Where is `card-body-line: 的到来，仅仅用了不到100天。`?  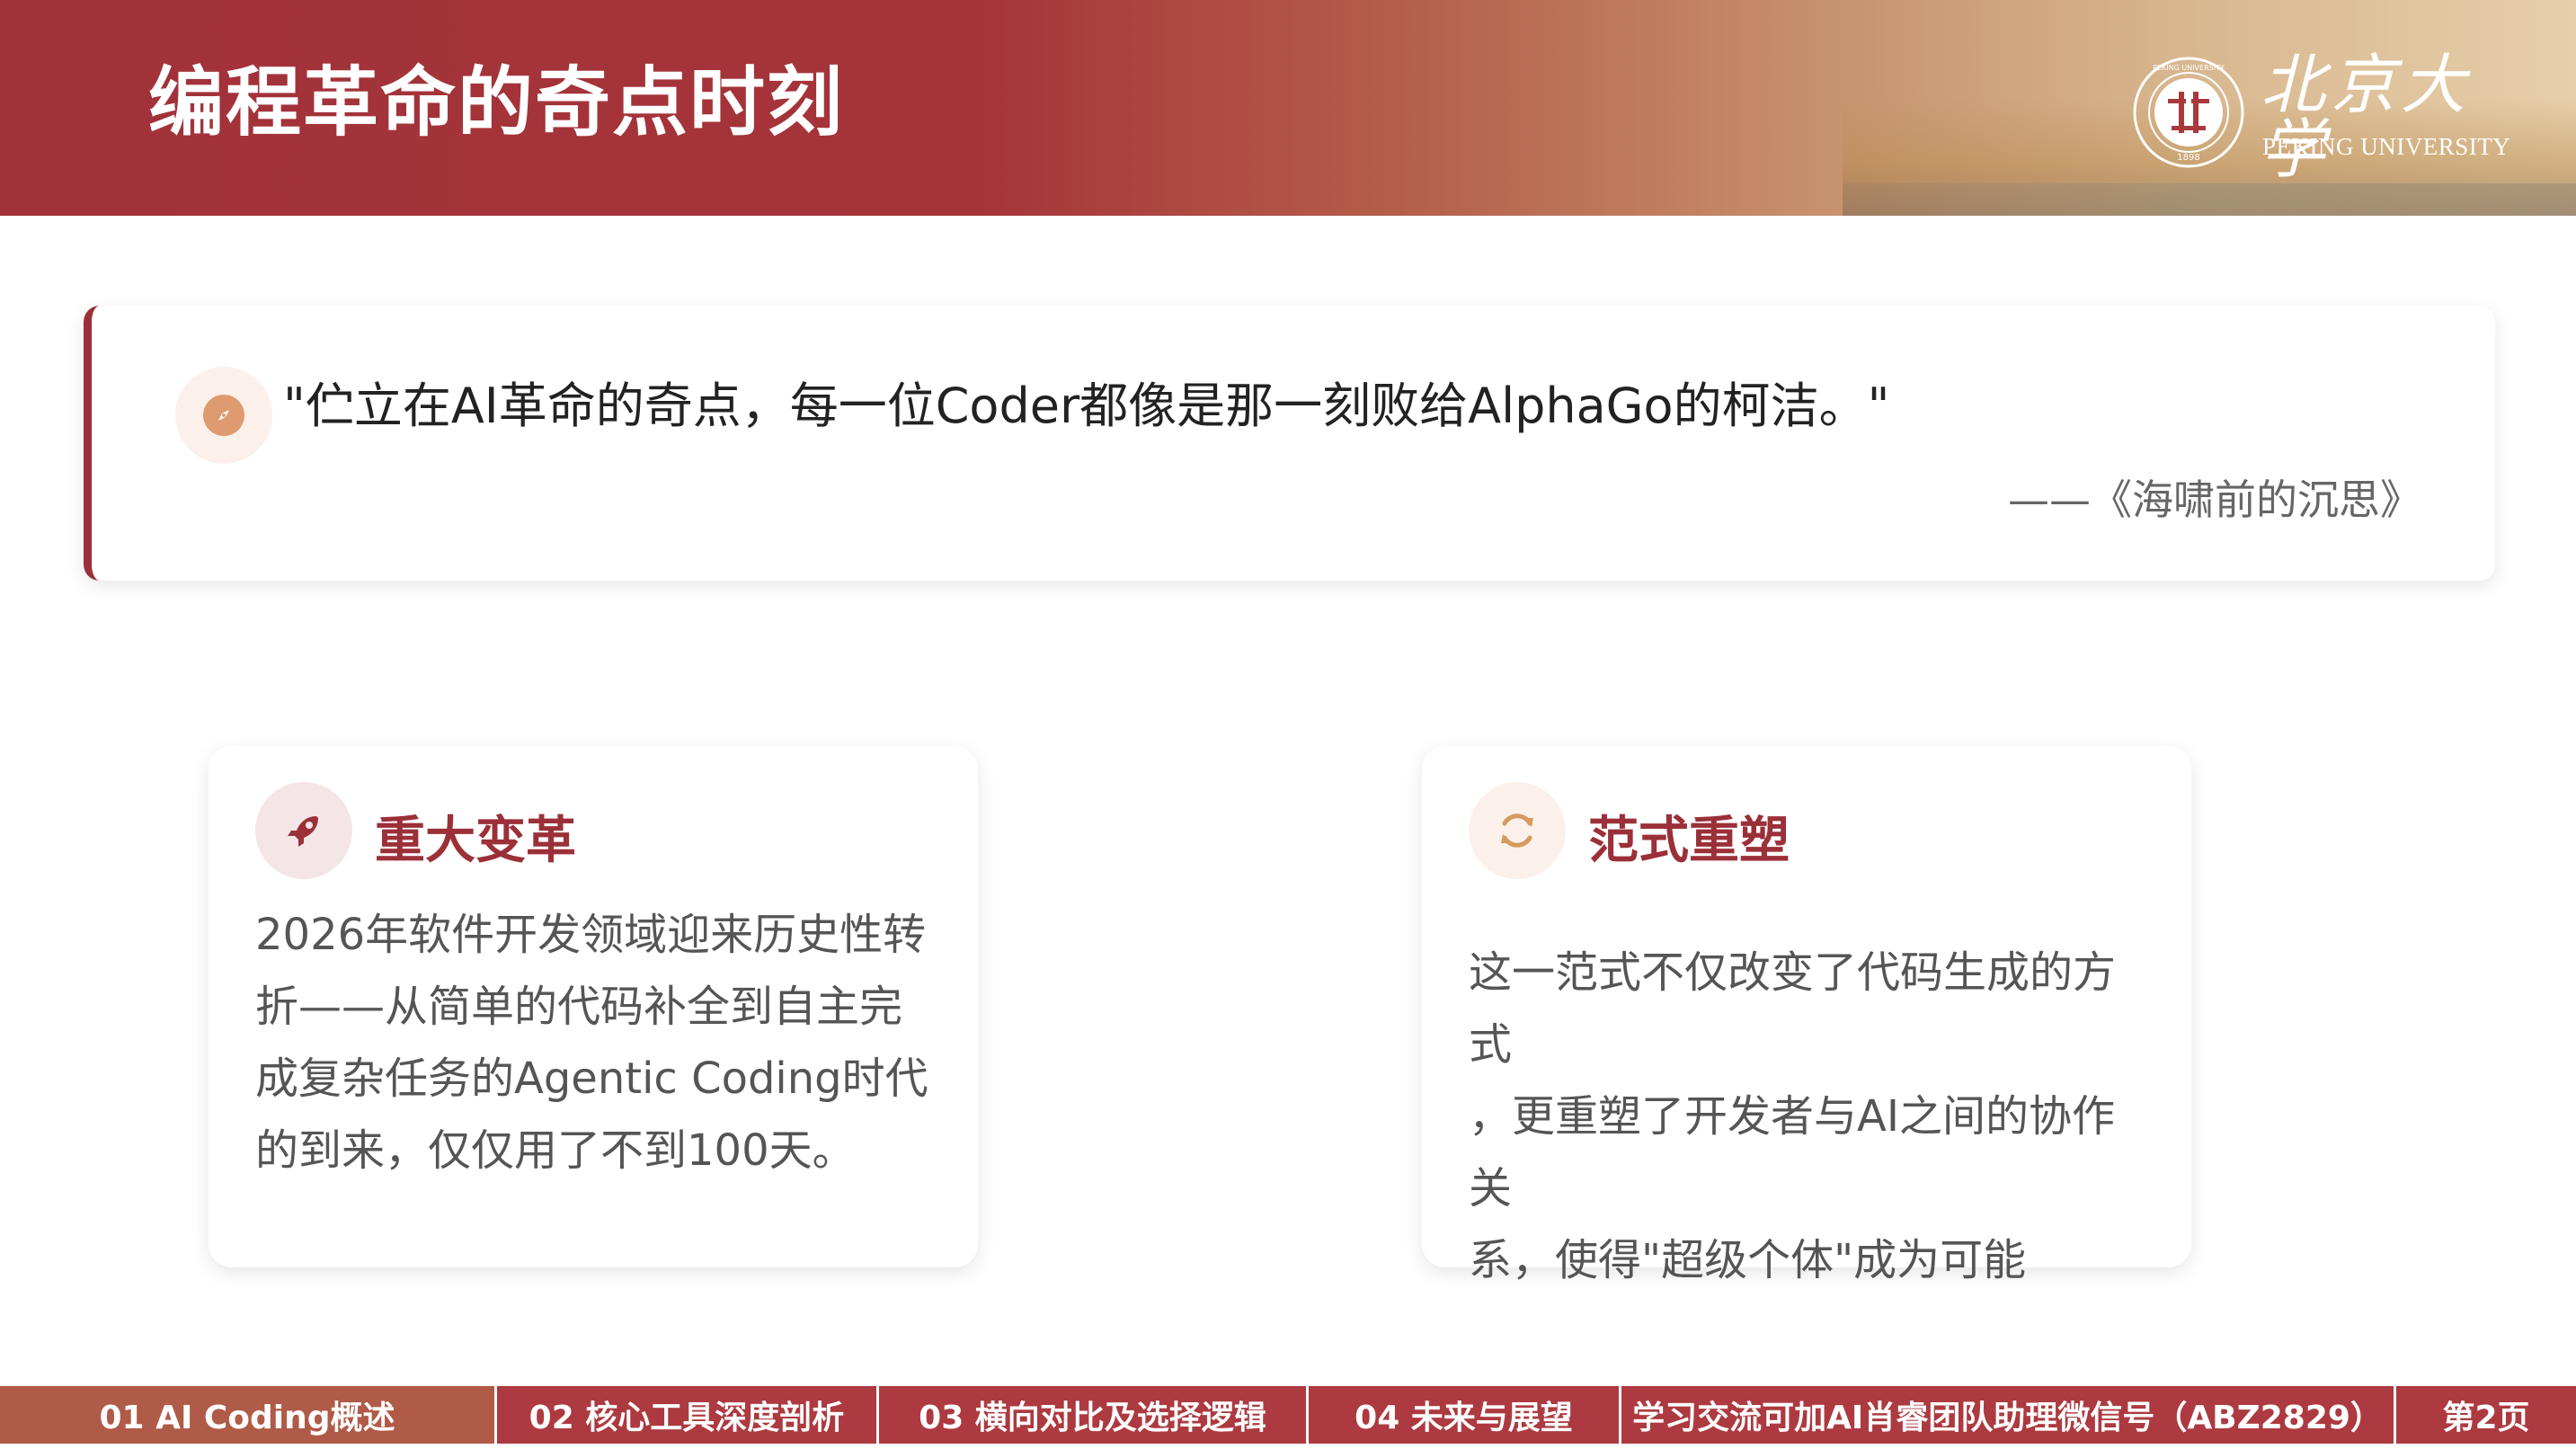
card-body-line: 的到来，仅仅用了不到100天。 is located at coordinates (555, 1150).